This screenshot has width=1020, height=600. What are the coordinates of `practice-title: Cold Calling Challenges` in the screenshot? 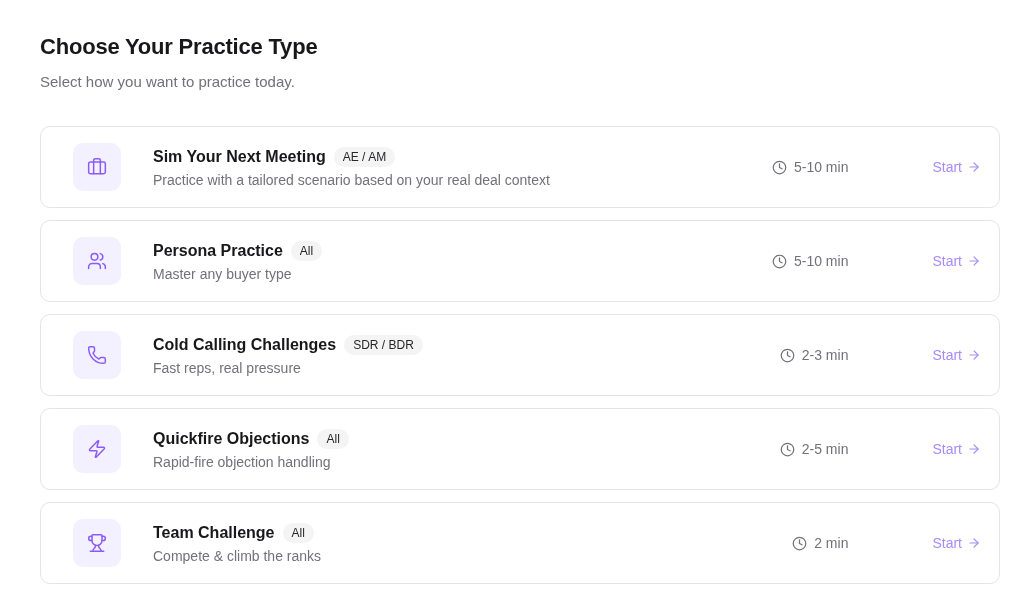 It's located at (245, 344).